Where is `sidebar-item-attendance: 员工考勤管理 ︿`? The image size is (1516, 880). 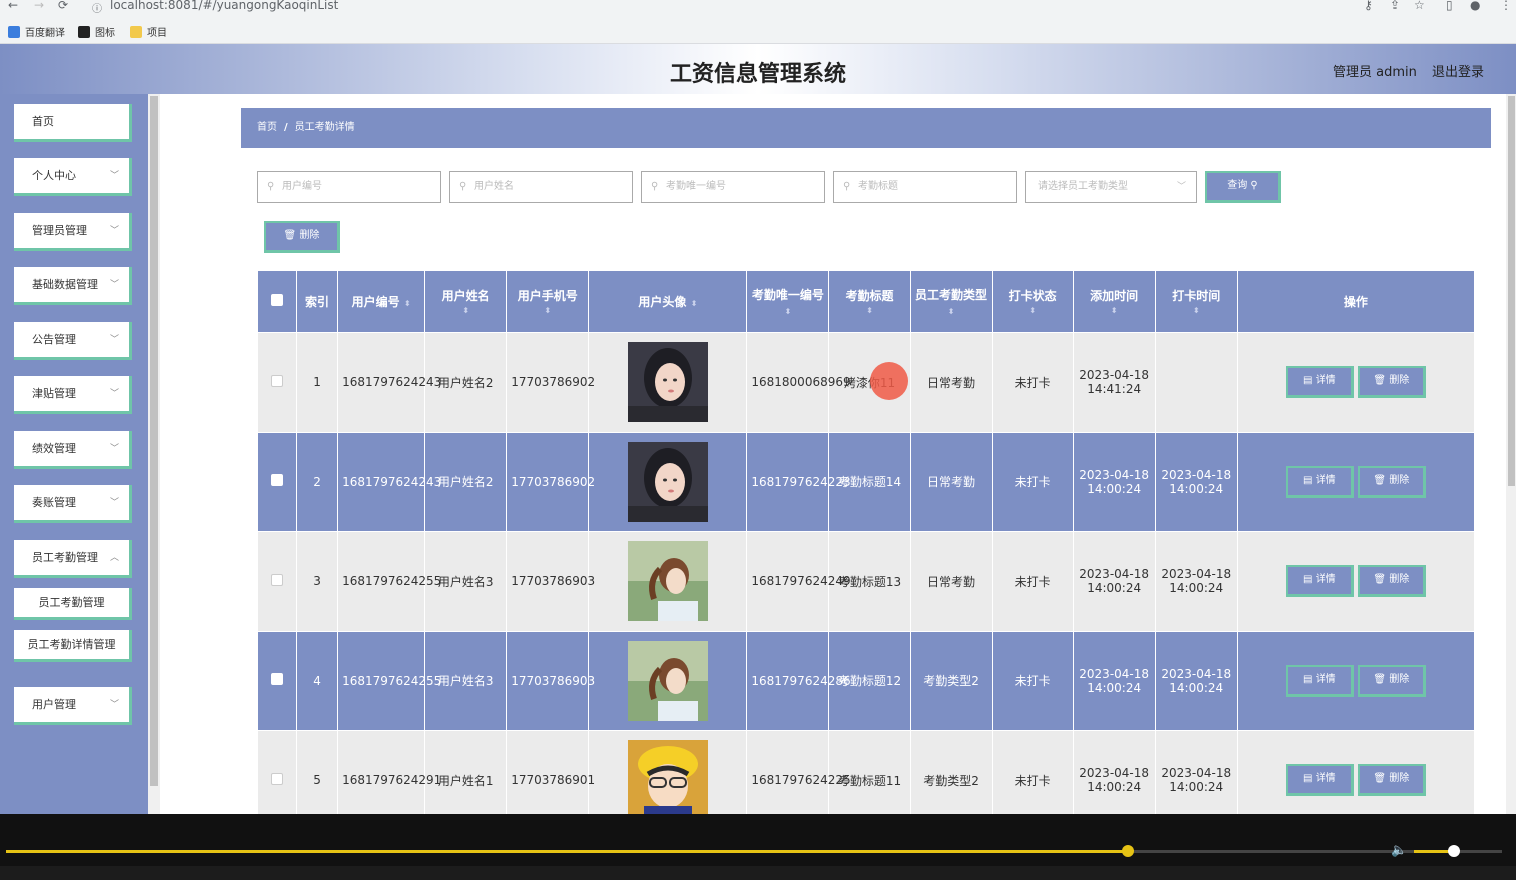
sidebar-item-attendance: 员工考勤管理 ︿ is located at coordinates (73, 559).